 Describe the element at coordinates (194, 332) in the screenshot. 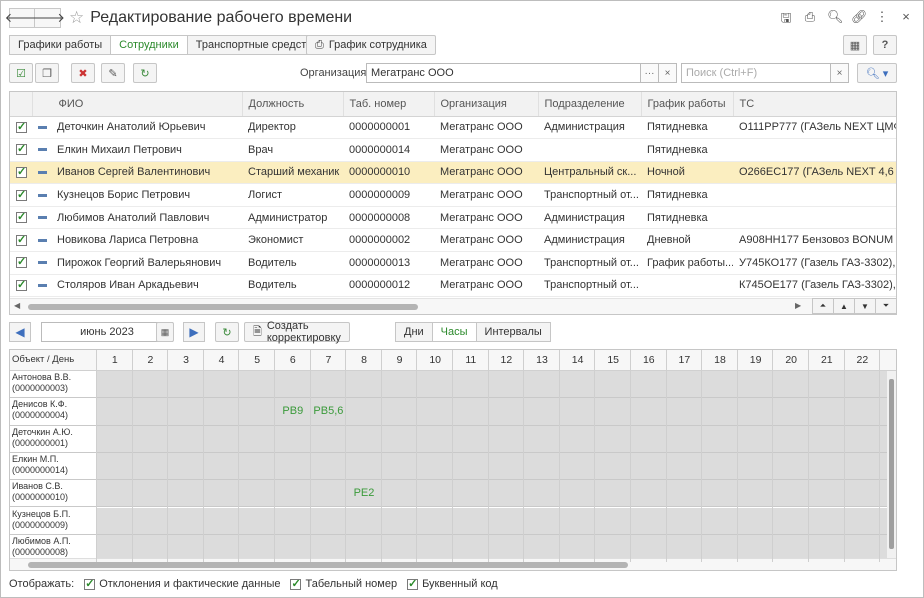

I see `next-month-button: ▶` at that location.